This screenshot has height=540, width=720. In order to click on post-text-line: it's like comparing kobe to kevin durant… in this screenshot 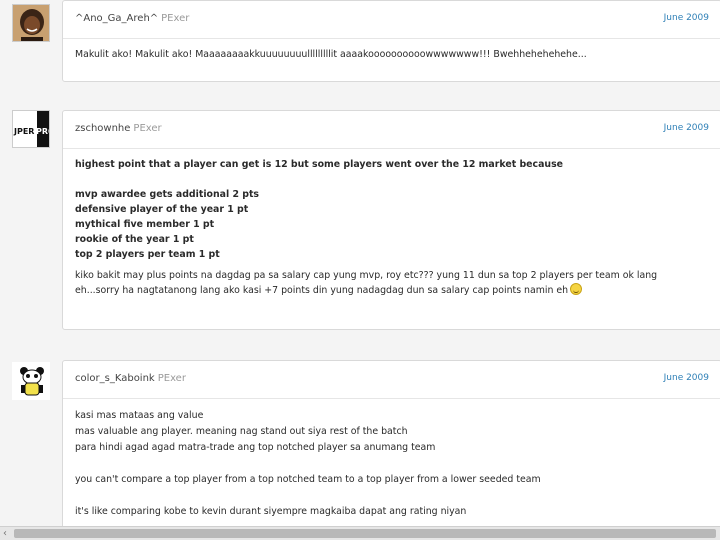, I will do `click(271, 511)`.